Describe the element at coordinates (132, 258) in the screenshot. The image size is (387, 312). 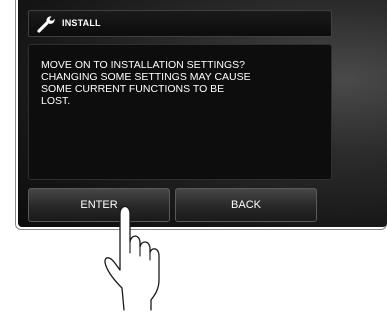
I see `pointing-hand-icon` at that location.